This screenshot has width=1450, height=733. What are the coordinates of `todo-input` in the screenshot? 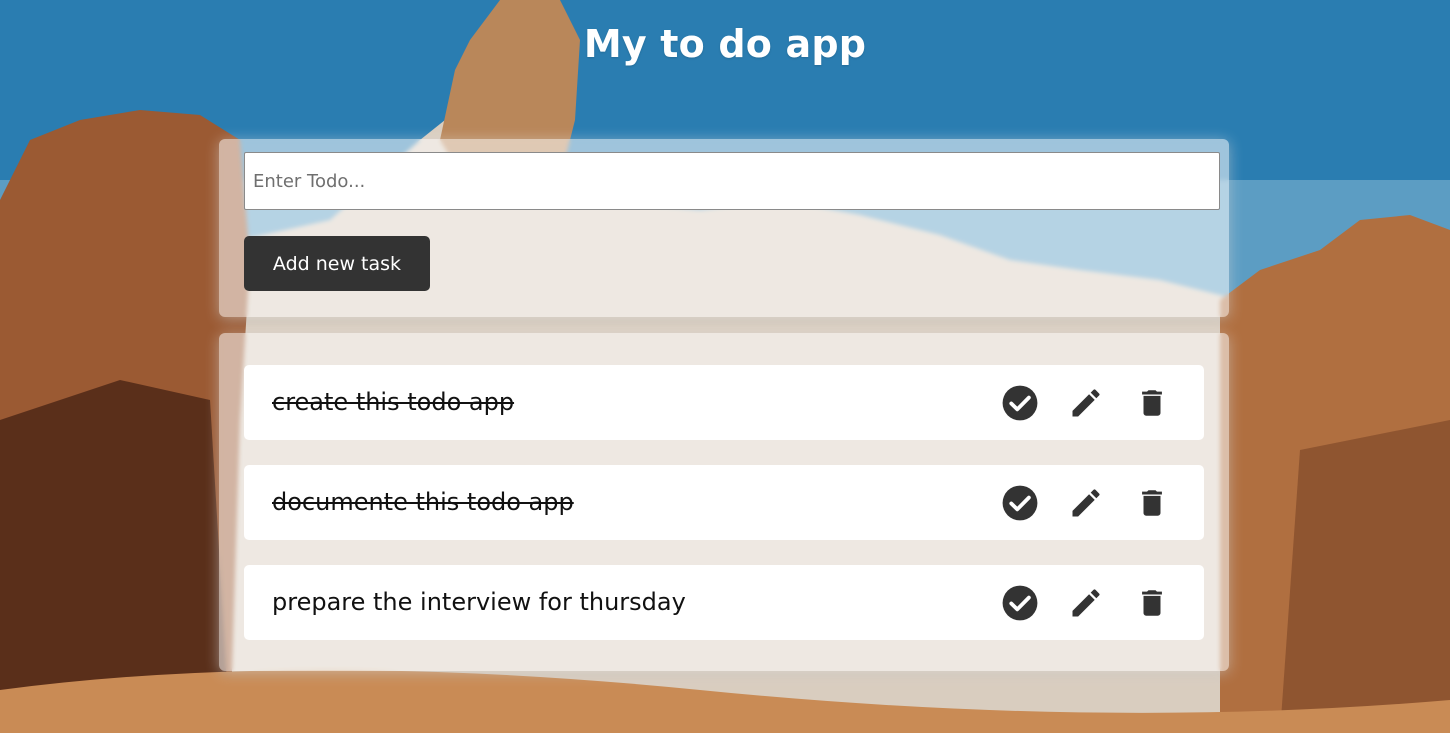 It's located at (732, 181).